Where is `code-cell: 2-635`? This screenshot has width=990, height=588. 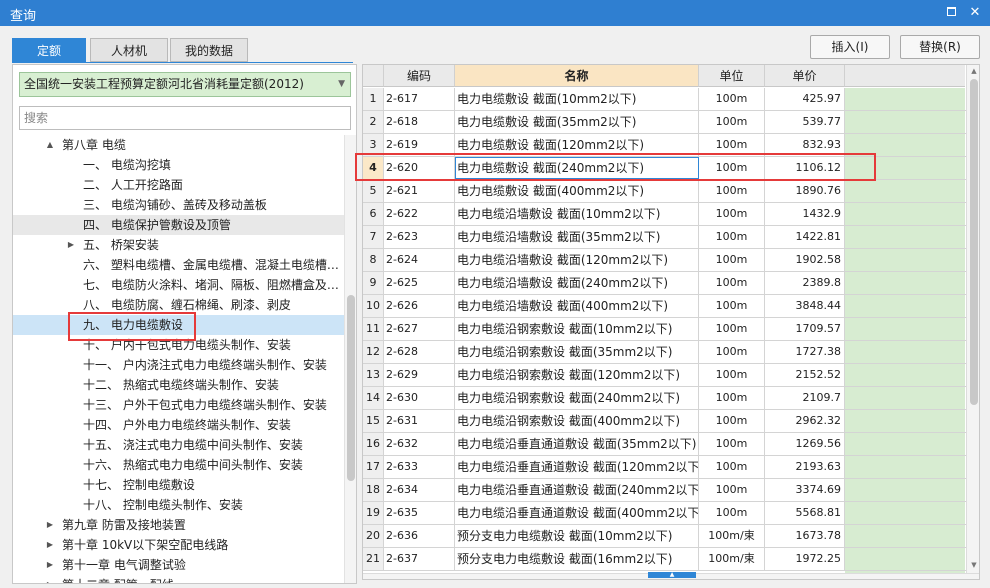
code-cell: 2-635 is located at coordinates (419, 513).